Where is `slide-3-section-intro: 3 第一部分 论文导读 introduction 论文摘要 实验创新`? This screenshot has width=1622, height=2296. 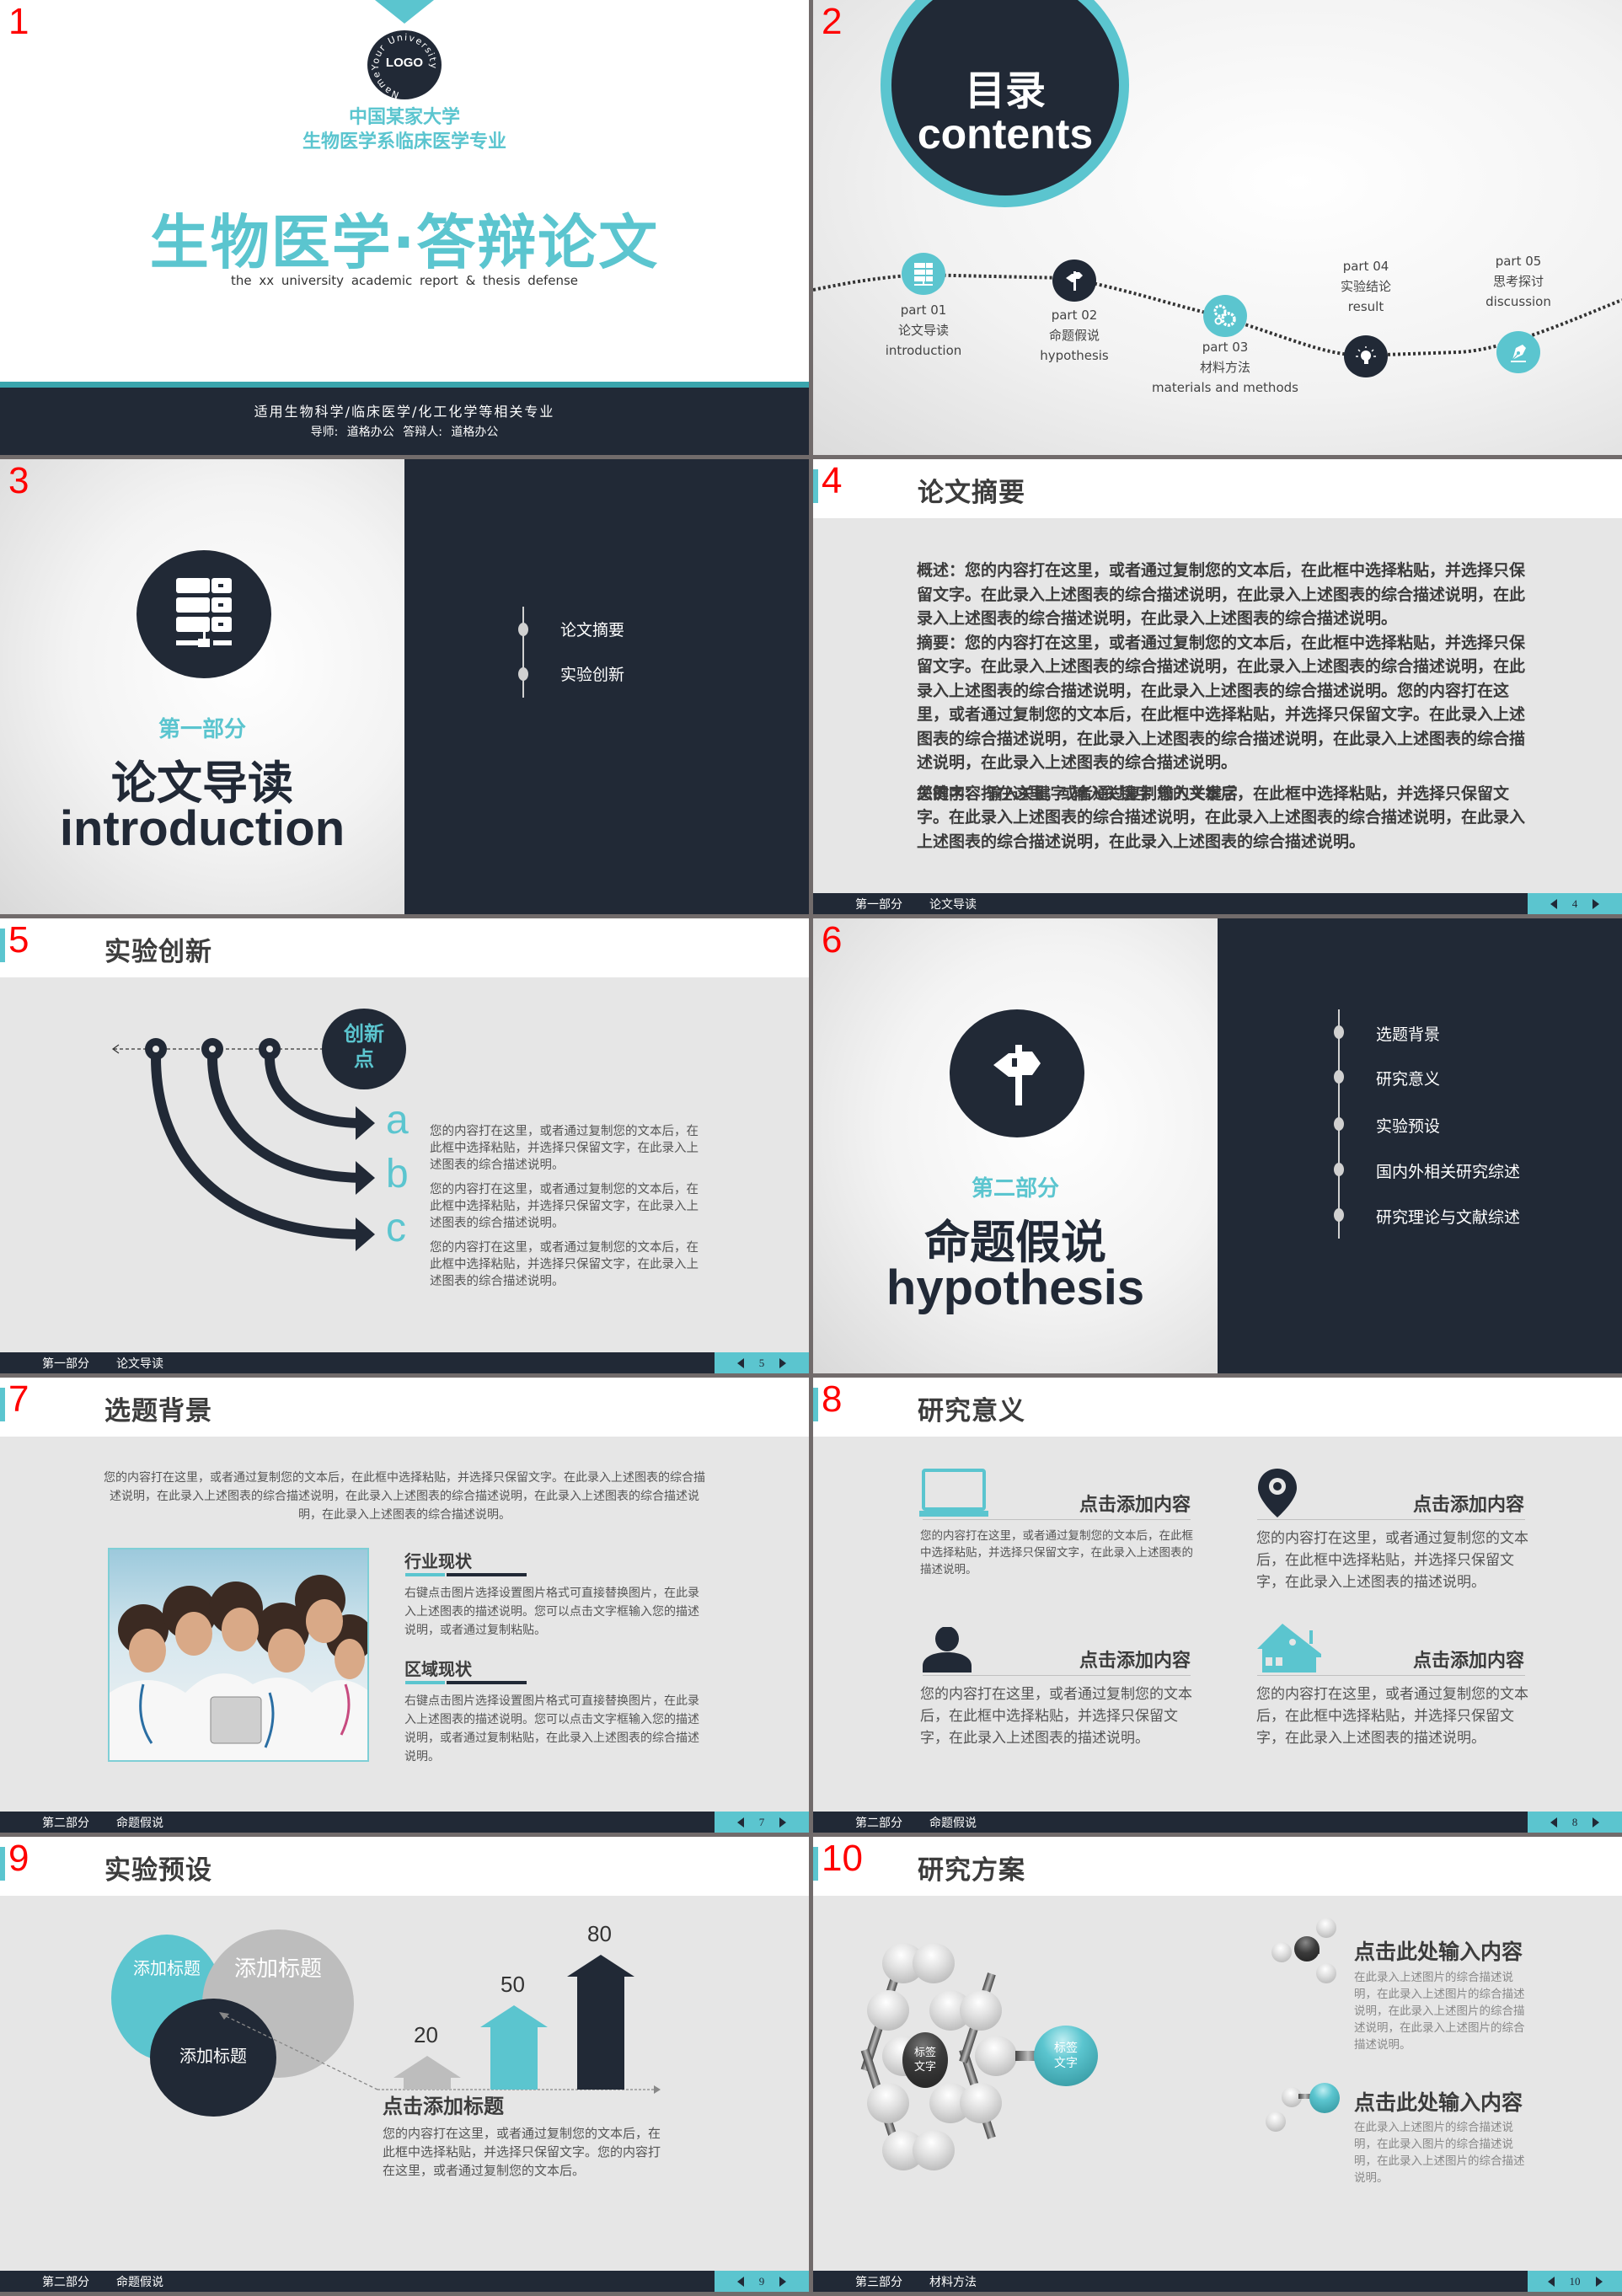
slide-3-section-intro: 3 第一部分 论文导读 introduction 论文摘要 实验创新 is located at coordinates (404, 686).